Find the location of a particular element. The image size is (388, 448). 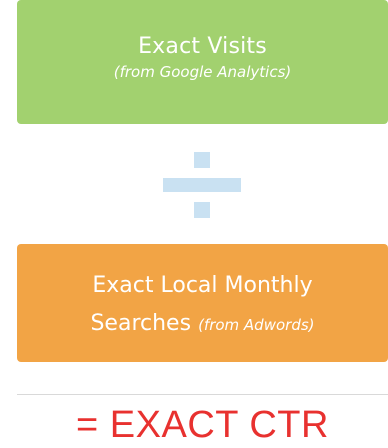

division-dot-bottom is located at coordinates (202, 210).